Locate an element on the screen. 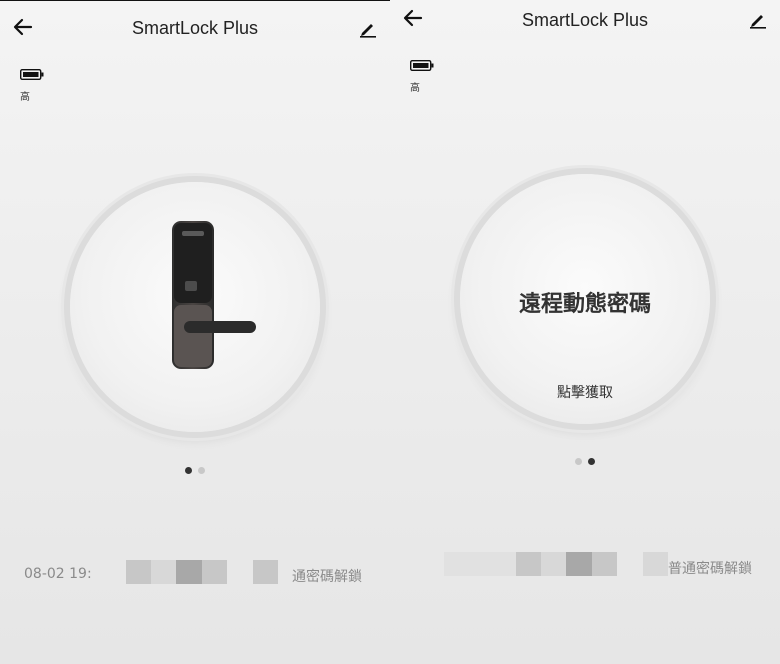 The height and width of the screenshot is (664, 780). log-text: 通密碼解鎖 is located at coordinates (327, 577).